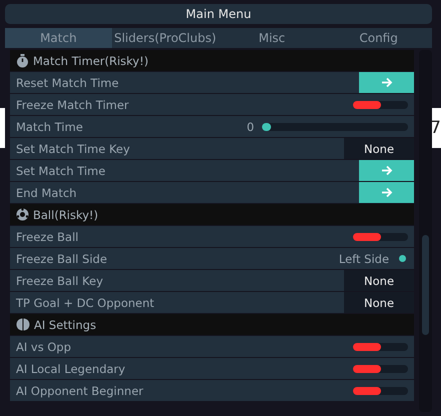 The image size is (441, 416). Describe the element at coordinates (402, 258) in the screenshot. I see `radio-dot` at that location.